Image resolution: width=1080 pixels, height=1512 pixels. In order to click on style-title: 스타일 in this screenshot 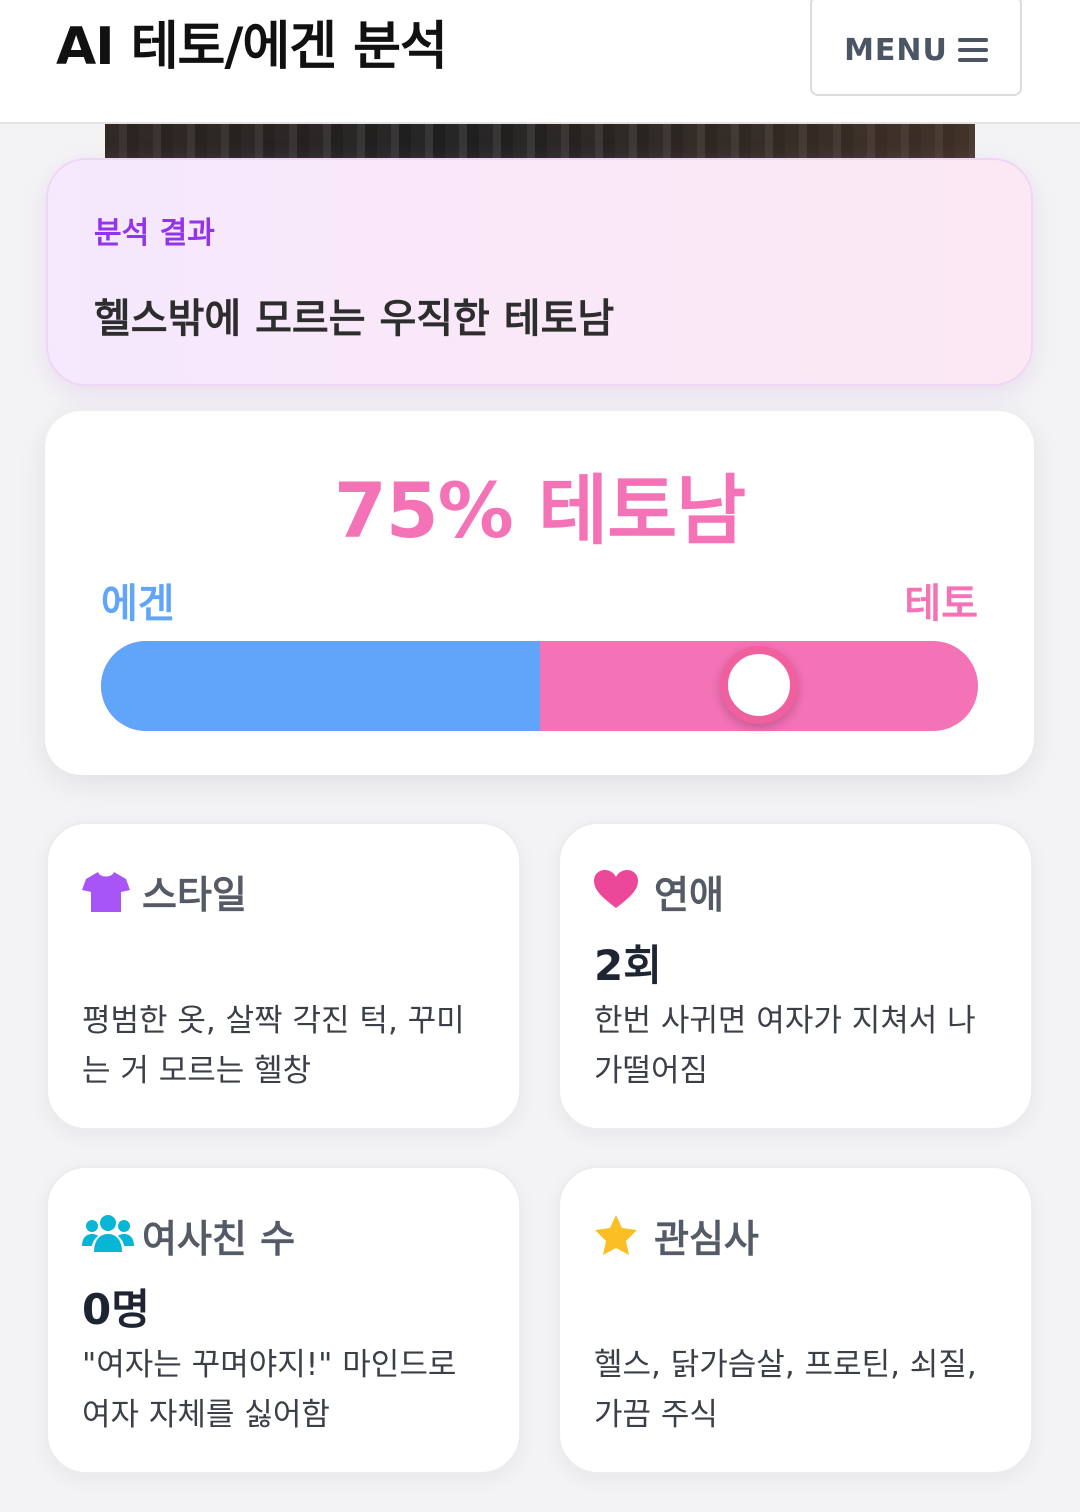, I will do `click(194, 895)`.